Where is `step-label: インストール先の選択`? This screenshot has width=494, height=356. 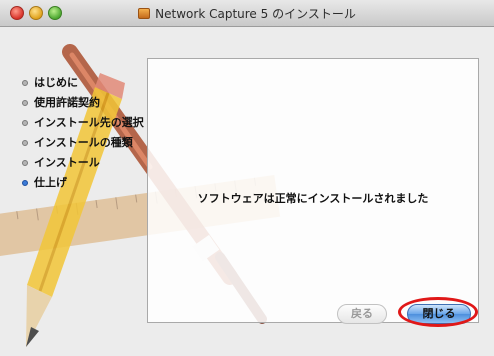
step-label: インストール先の選択 is located at coordinates (89, 122).